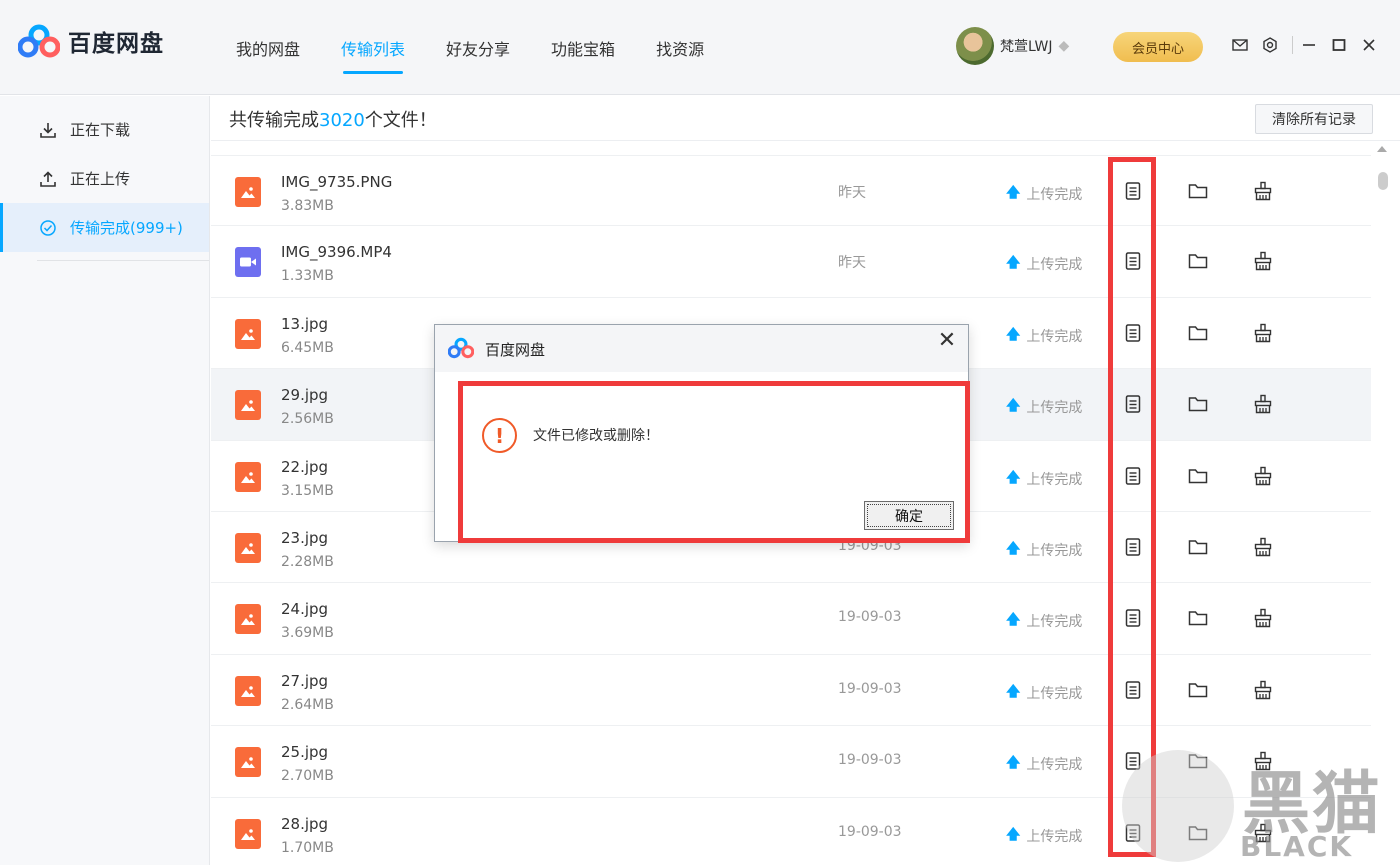  Describe the element at coordinates (304, 752) in the screenshot. I see `file-name: 25.jpg` at that location.